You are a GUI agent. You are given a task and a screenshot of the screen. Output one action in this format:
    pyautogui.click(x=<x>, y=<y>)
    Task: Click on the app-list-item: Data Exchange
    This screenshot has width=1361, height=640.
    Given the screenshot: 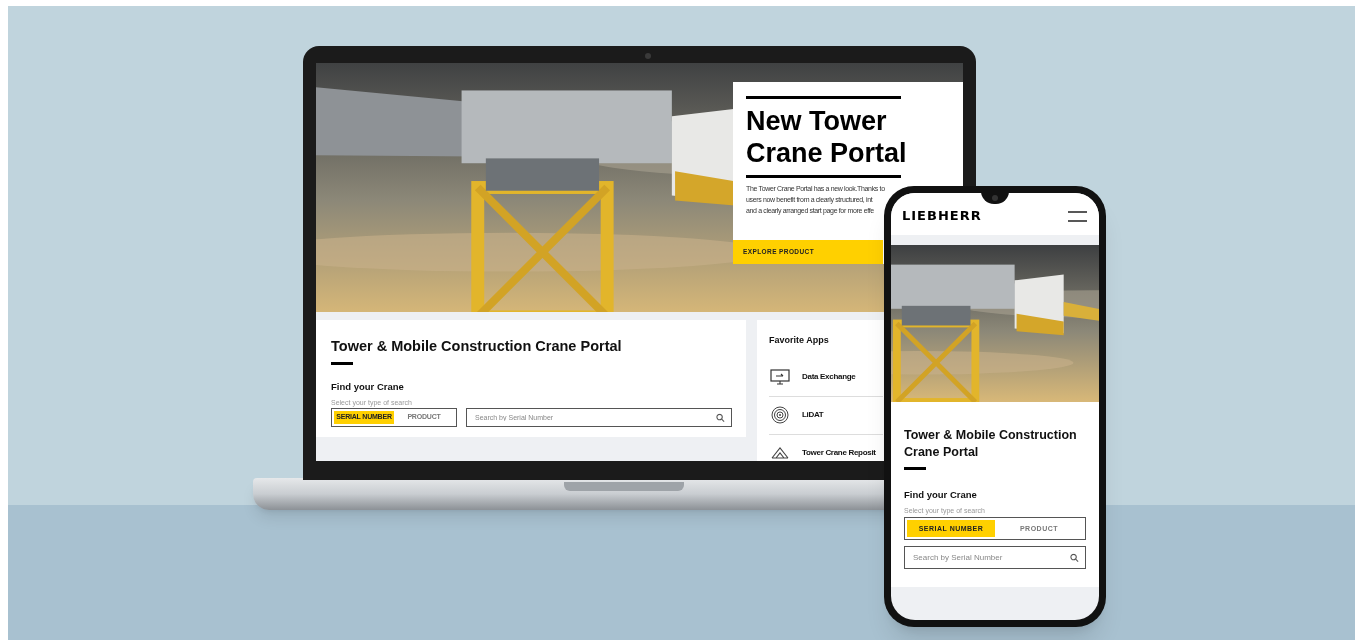 What is the action you would take?
    pyautogui.click(x=826, y=376)
    